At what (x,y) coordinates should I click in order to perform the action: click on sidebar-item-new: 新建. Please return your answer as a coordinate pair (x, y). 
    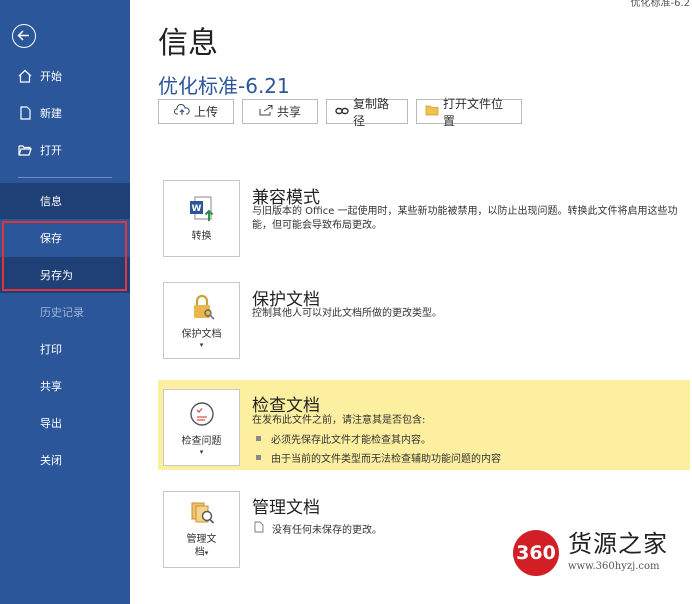
    Looking at the image, I should click on (65, 113).